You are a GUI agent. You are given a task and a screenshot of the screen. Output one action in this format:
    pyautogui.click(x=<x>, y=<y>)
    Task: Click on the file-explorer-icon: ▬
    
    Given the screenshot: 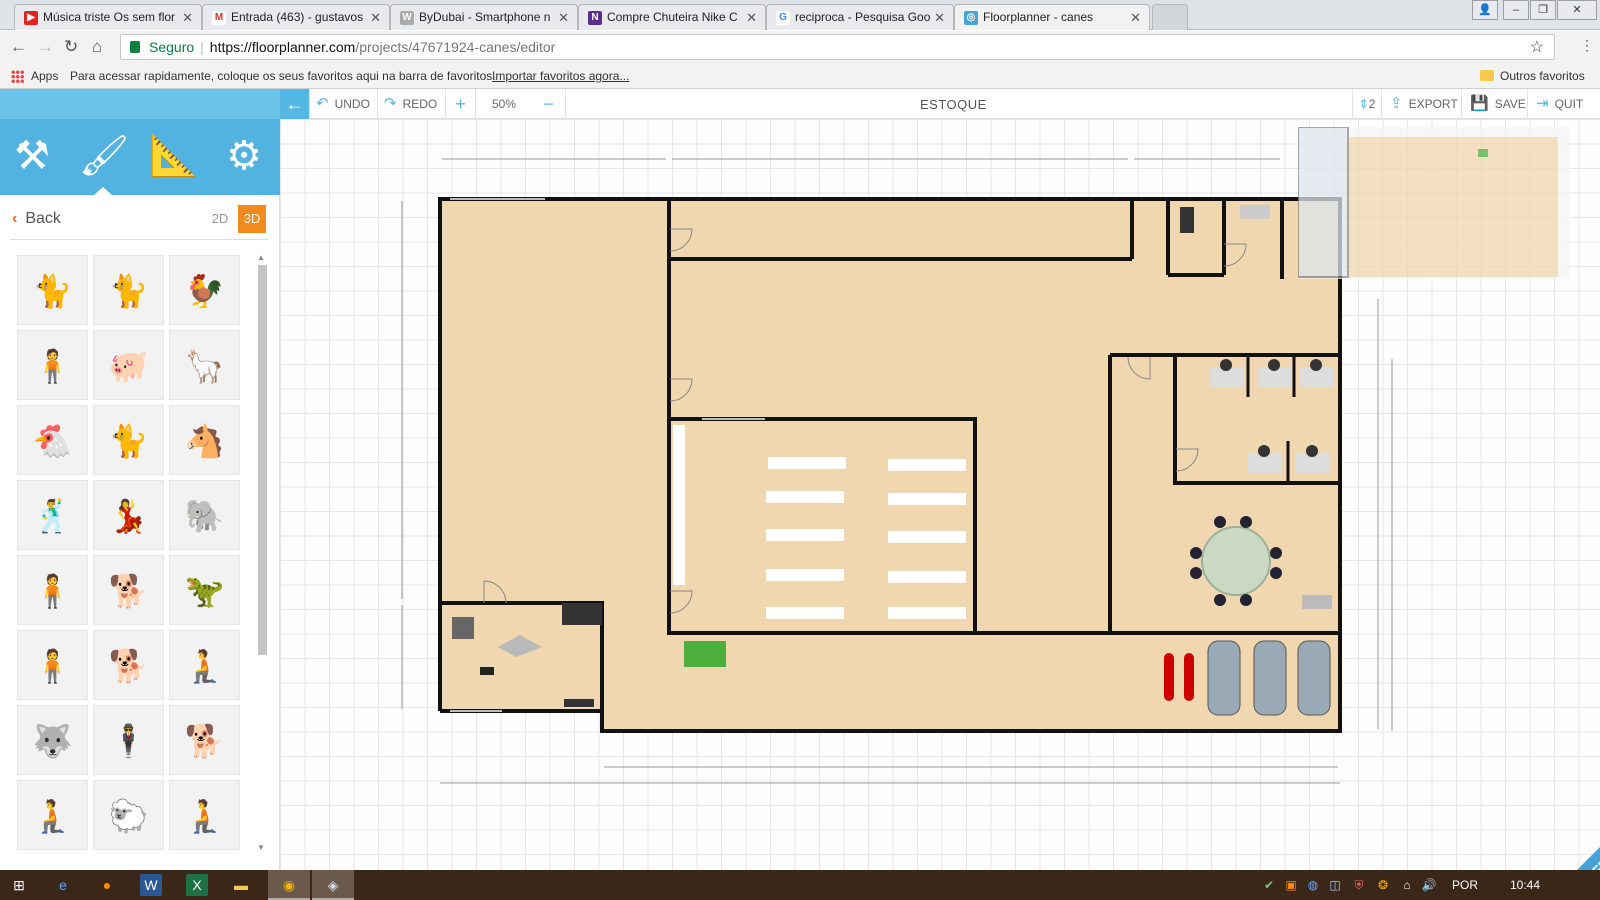 What is the action you would take?
    pyautogui.click(x=241, y=885)
    